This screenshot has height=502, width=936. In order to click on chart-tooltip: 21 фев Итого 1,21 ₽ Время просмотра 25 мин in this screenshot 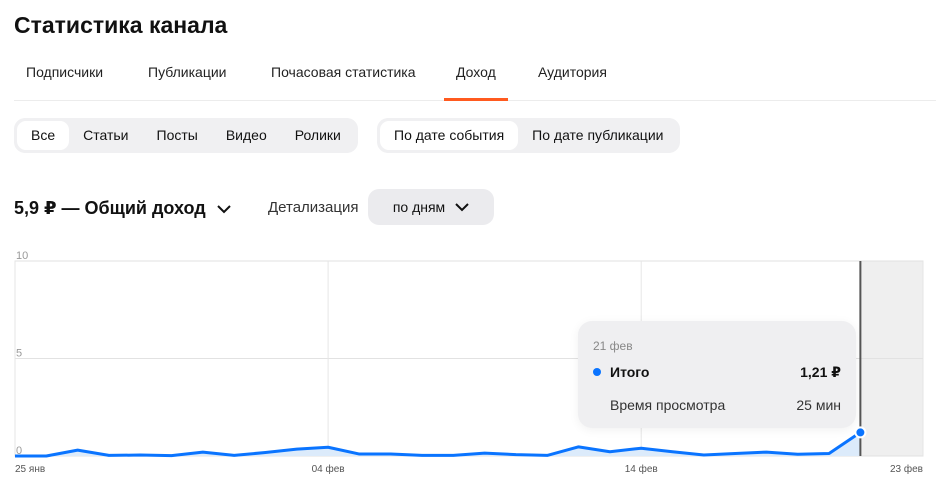, I will do `click(717, 374)`.